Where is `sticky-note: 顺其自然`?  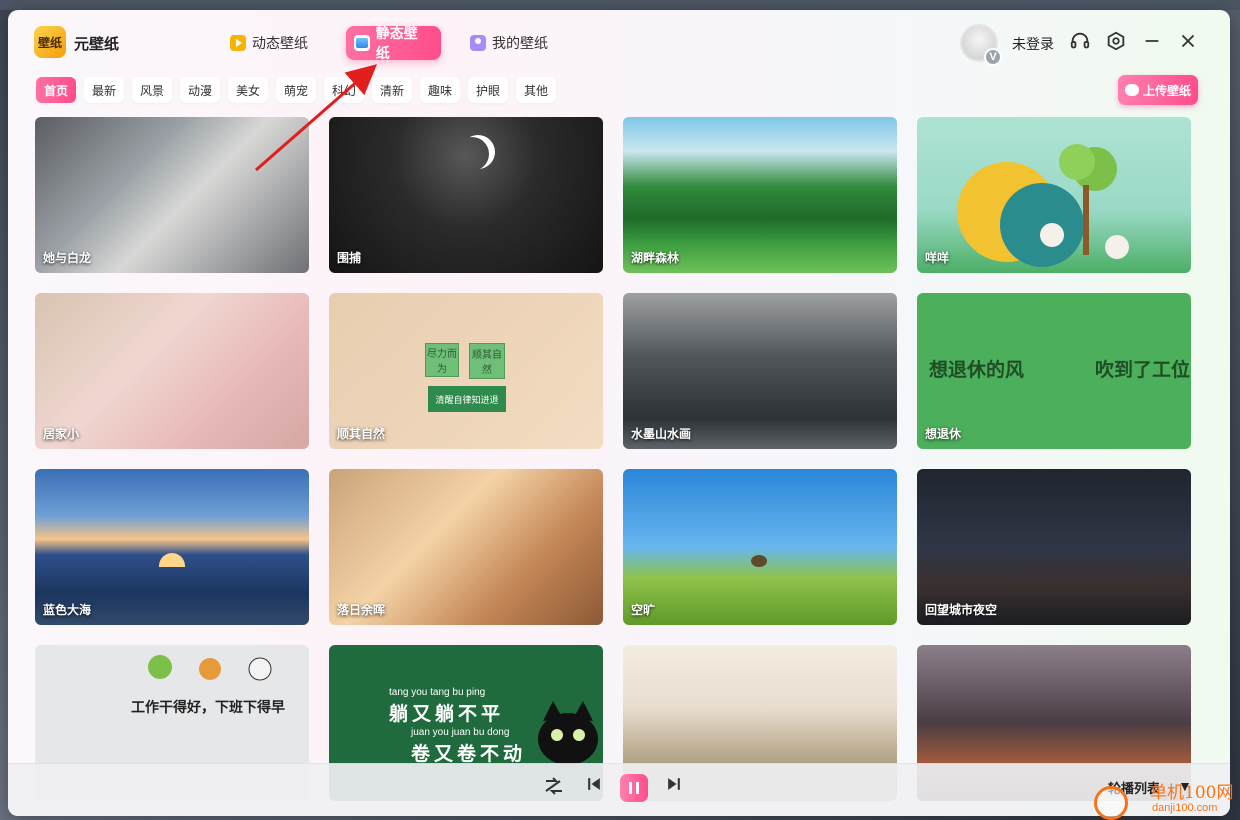
sticky-note: 顺其自然 is located at coordinates (487, 361).